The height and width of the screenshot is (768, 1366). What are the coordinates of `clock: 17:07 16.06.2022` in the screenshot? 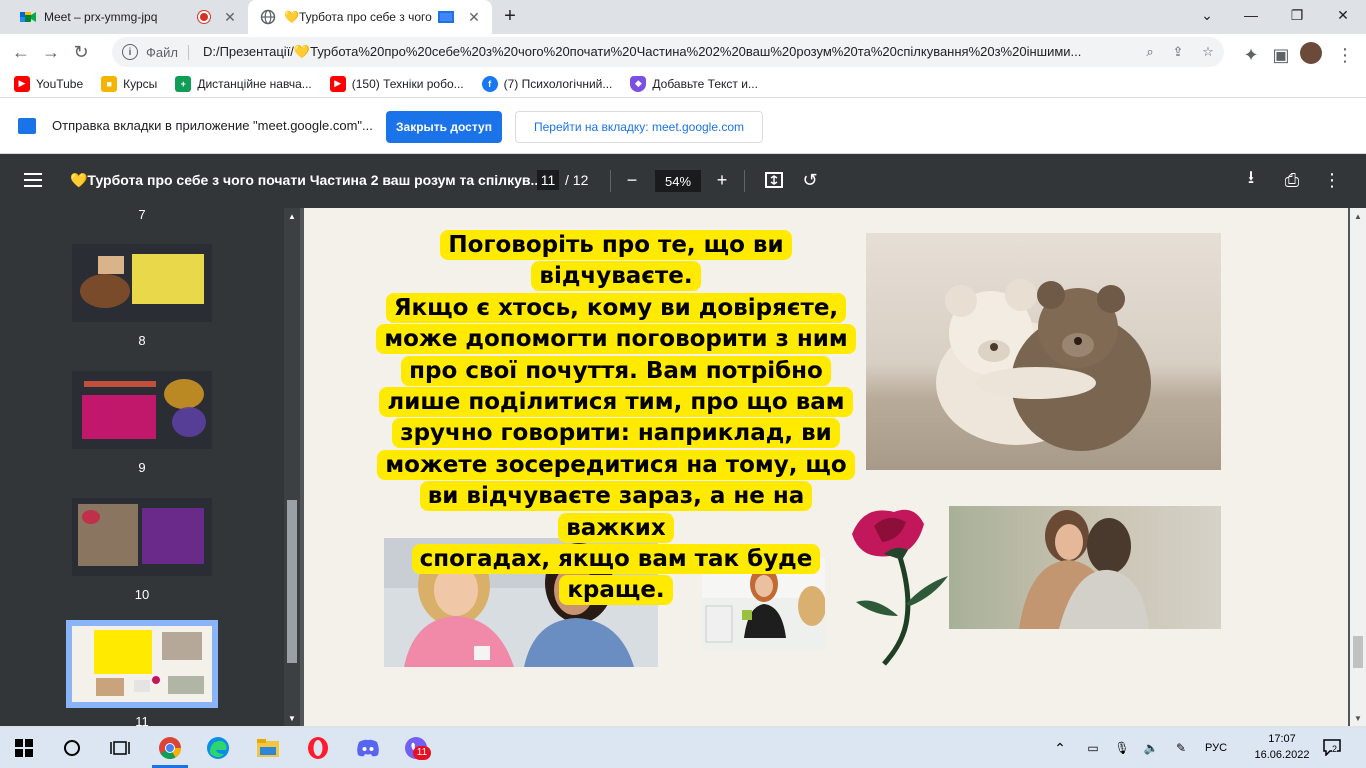 It's located at (1282, 747).